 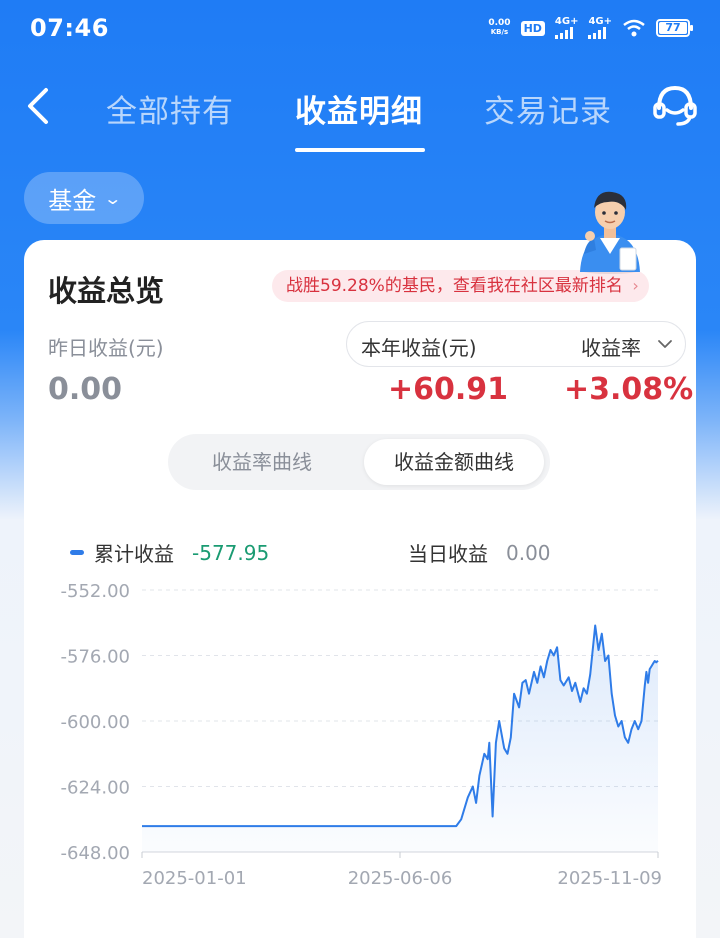 What do you see at coordinates (665, 344) in the screenshot?
I see `chevron-down-icon` at bounding box center [665, 344].